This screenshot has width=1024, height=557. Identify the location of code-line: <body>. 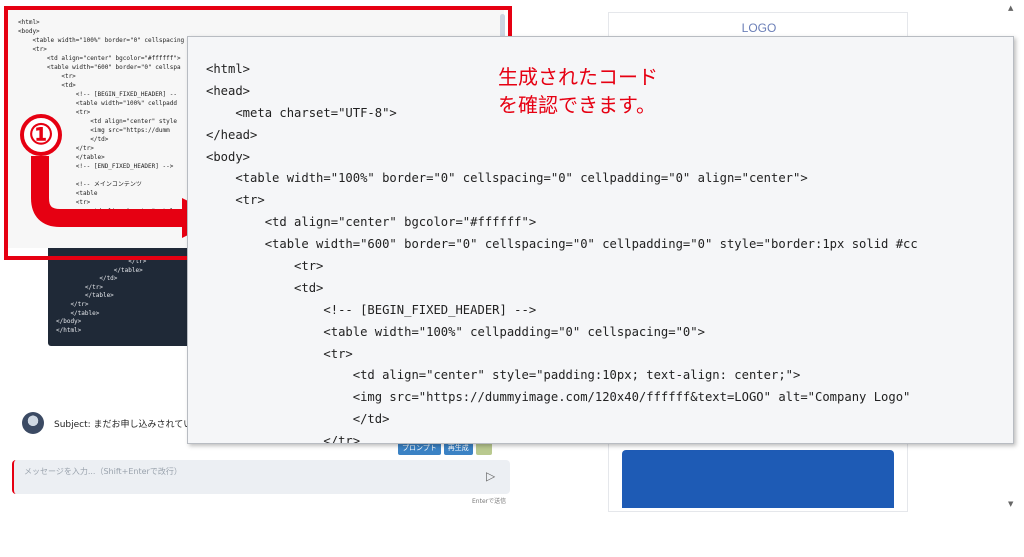
(228, 156).